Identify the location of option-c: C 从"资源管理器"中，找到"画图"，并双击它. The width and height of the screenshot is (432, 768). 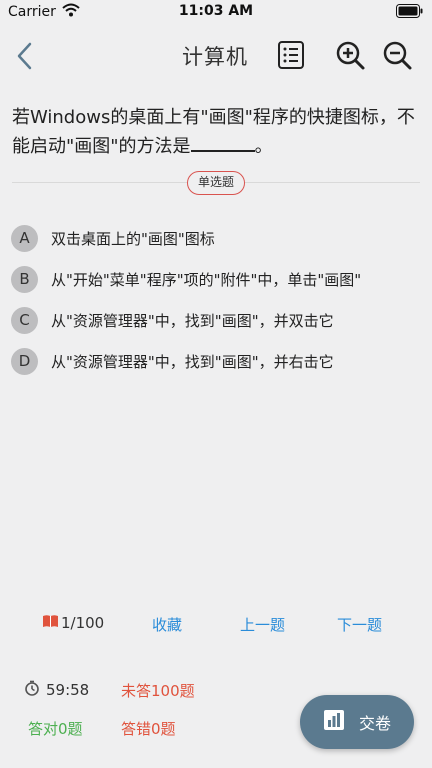
(216, 320).